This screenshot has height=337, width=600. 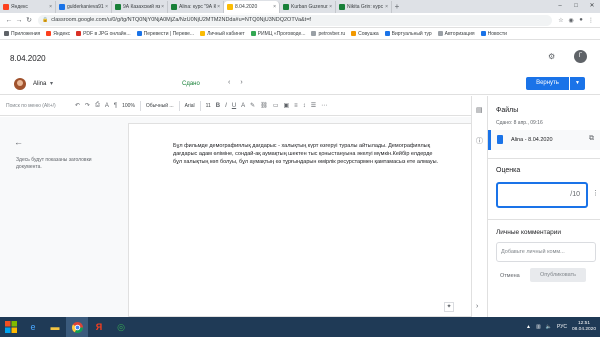 What do you see at coordinates (592, 6) in the screenshot?
I see `close-window-icon: ✕` at bounding box center [592, 6].